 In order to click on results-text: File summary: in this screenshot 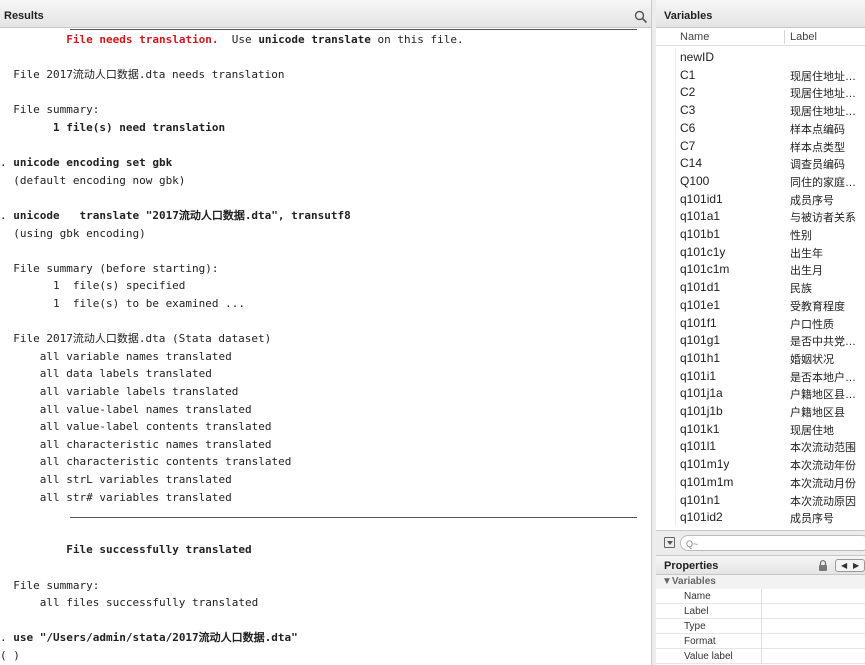, I will do `click(50, 110)`.